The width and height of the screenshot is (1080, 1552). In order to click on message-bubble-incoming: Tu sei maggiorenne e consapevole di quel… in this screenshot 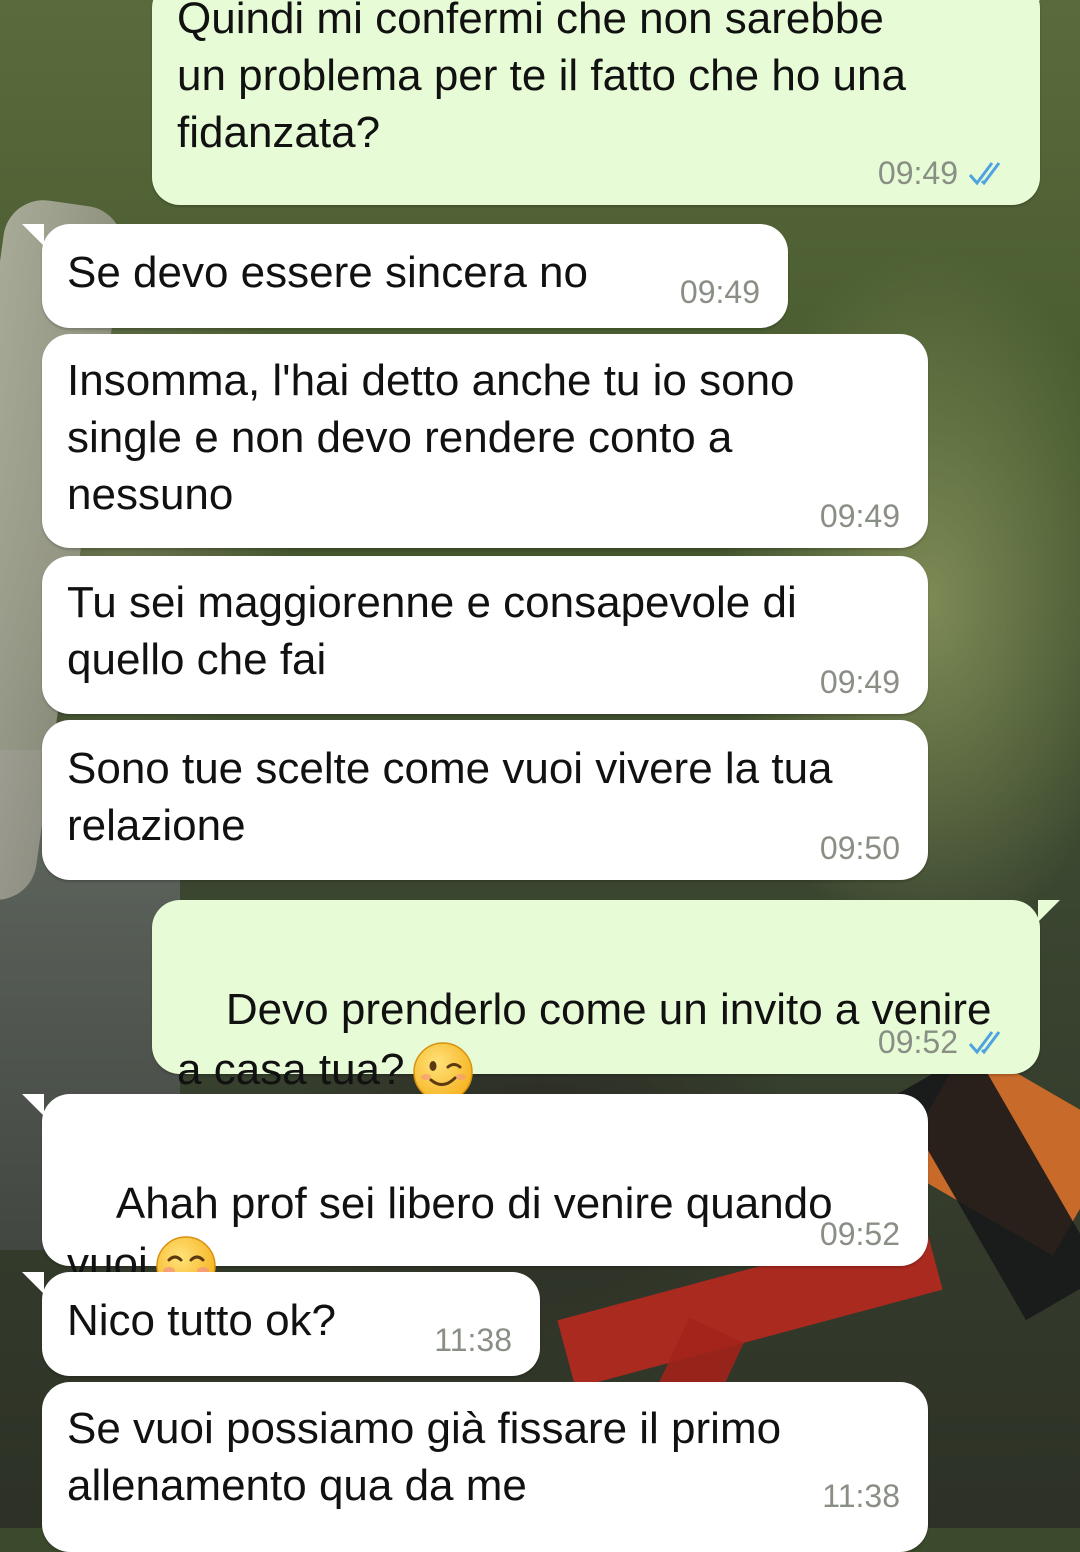, I will do `click(485, 635)`.